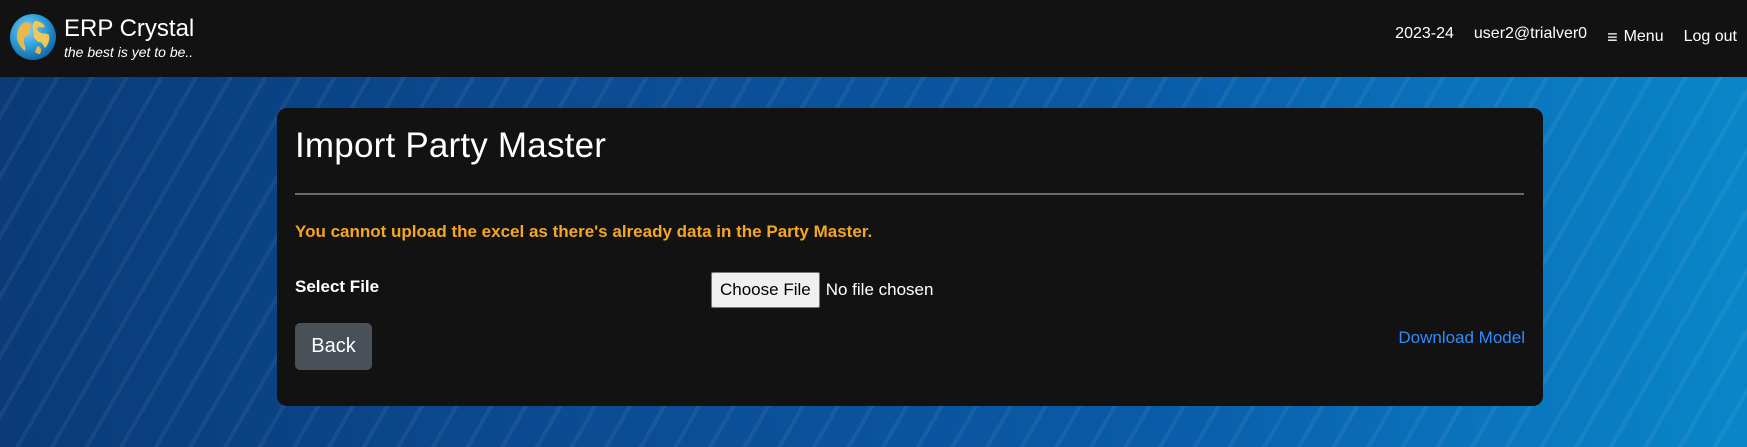 The height and width of the screenshot is (447, 1747). What do you see at coordinates (333, 346) in the screenshot?
I see `back-button: Back` at bounding box center [333, 346].